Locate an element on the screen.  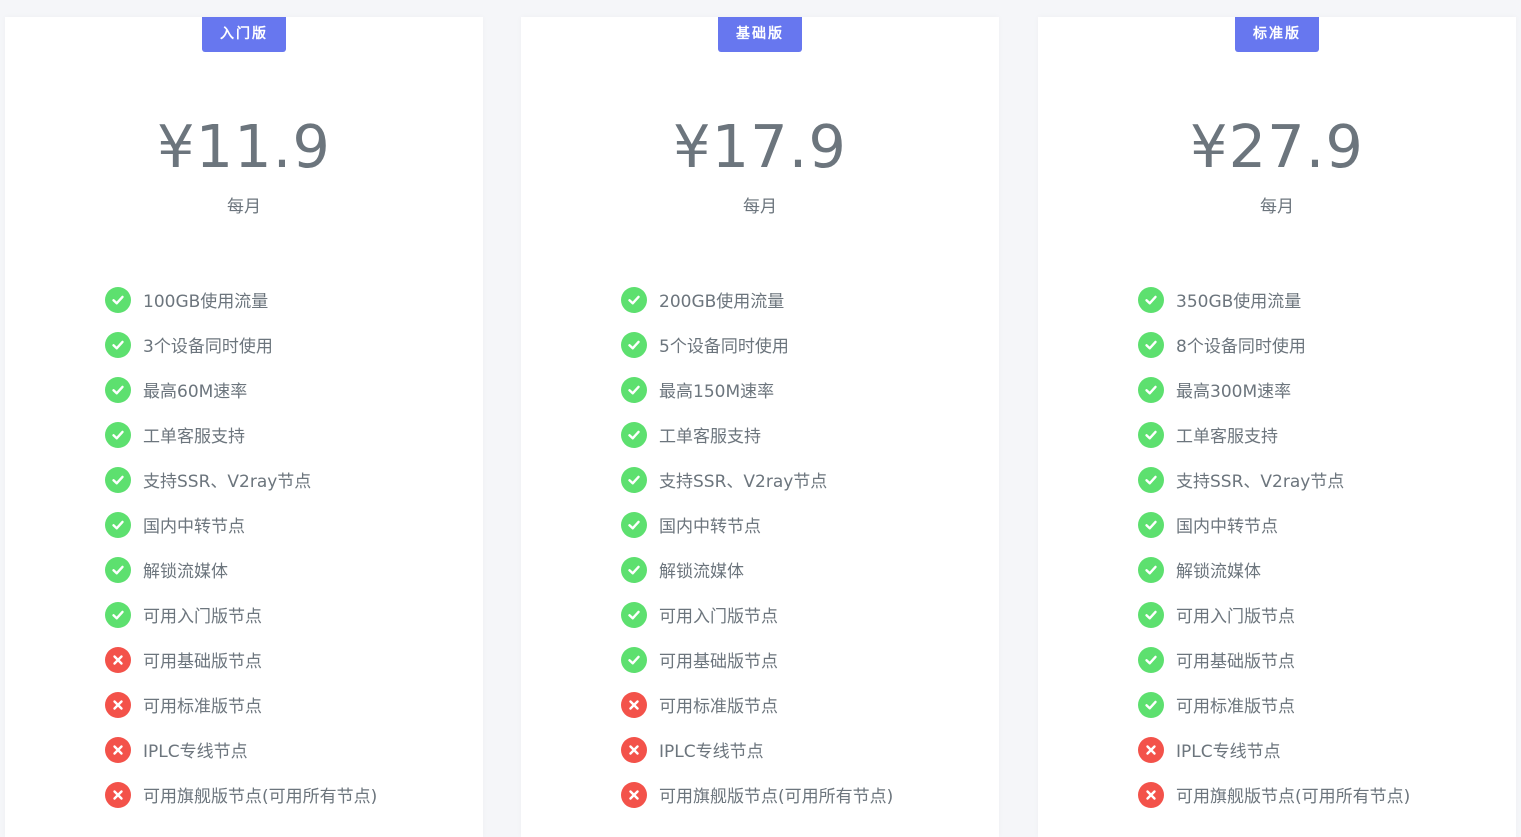
feature-item: 8个设备同时使用 is located at coordinates (1274, 344).